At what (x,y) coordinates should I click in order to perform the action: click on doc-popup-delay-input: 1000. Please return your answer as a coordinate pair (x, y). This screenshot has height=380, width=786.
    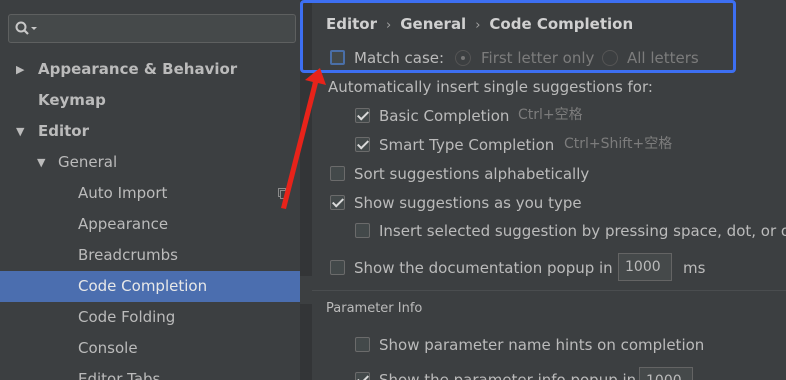
    Looking at the image, I should click on (645, 267).